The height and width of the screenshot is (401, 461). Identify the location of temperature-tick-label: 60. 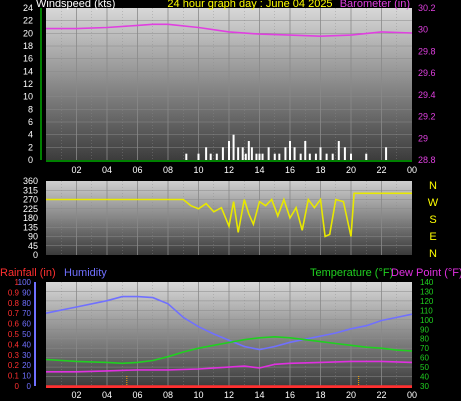
(424, 358).